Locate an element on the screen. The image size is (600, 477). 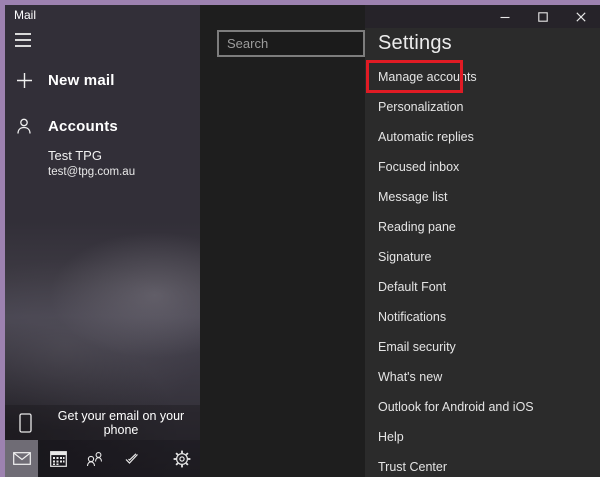
nav-mail-button is located at coordinates (21, 458).